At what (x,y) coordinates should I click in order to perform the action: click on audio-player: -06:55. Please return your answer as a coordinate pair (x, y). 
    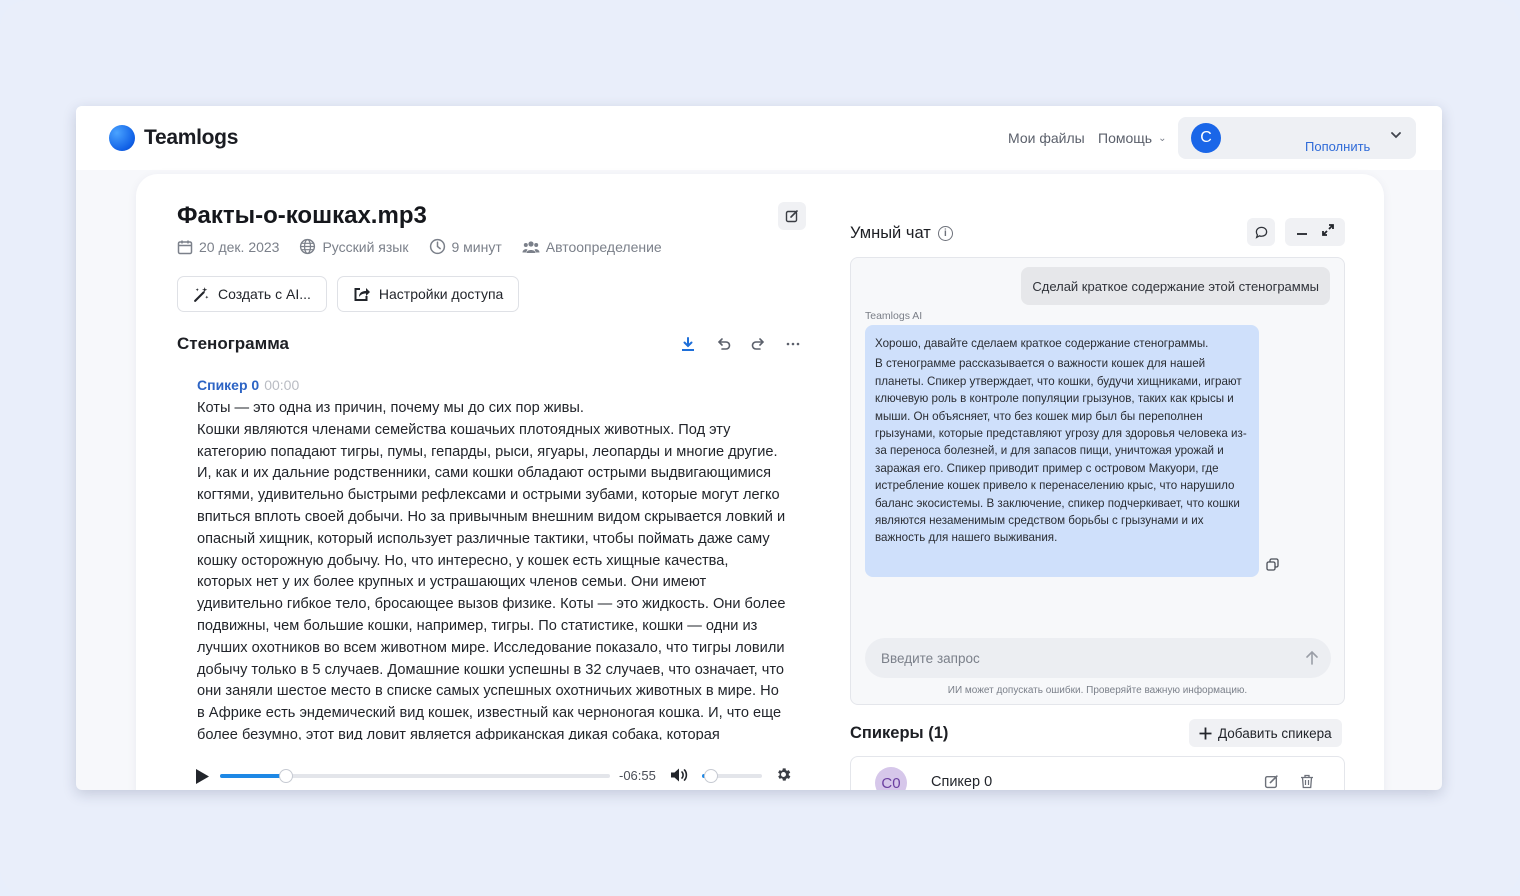
    Looking at the image, I should click on (492, 776).